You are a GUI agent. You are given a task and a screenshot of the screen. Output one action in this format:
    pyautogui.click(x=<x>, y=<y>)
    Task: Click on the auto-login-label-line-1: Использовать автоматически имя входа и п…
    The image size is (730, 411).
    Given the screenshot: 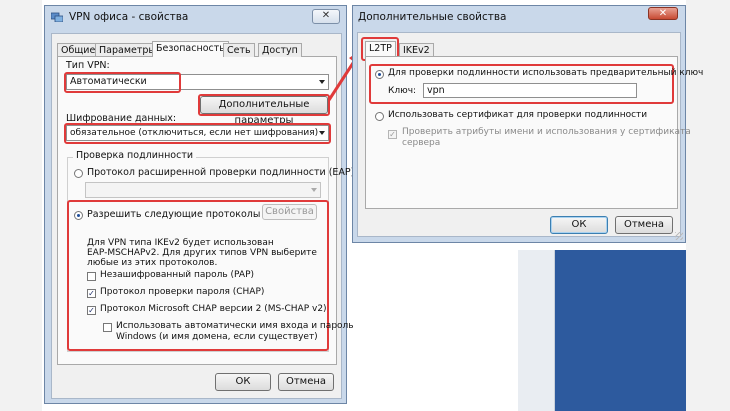 What is the action you would take?
    pyautogui.click(x=235, y=326)
    